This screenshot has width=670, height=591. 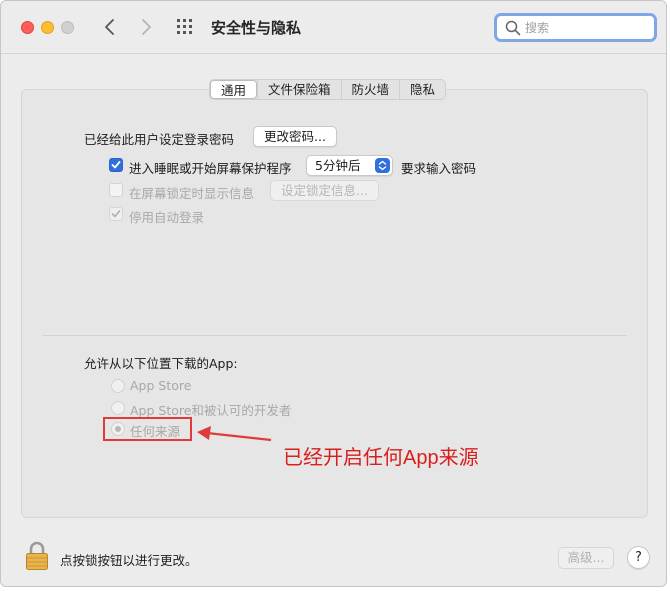 What do you see at coordinates (382, 165) in the screenshot?
I see `chevron-updown-icon` at bounding box center [382, 165].